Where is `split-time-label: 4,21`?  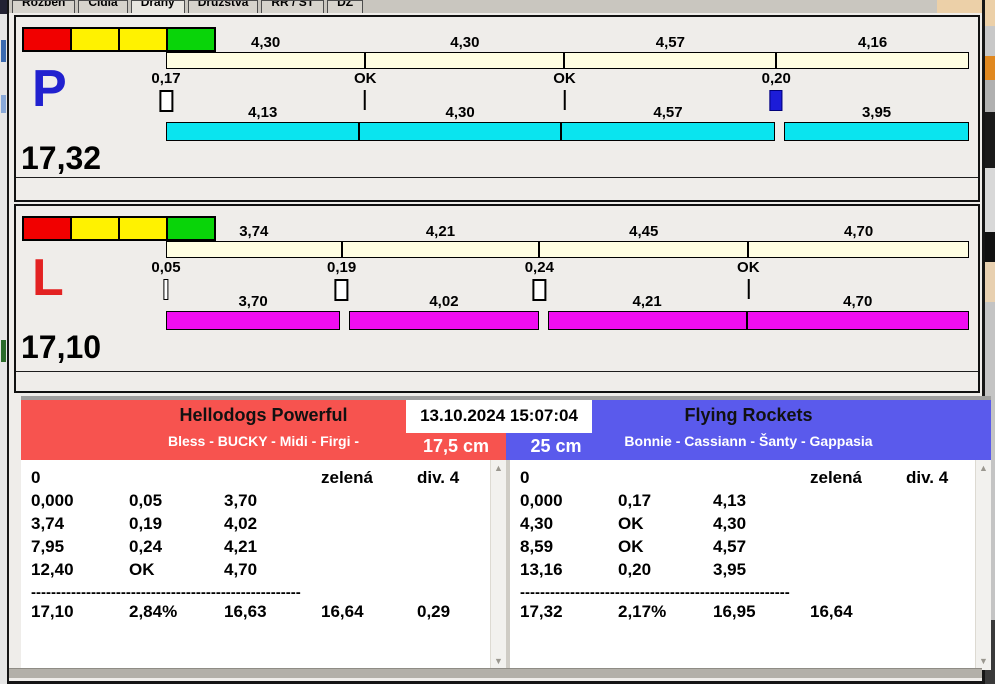
split-time-label: 4,21 is located at coordinates (440, 231).